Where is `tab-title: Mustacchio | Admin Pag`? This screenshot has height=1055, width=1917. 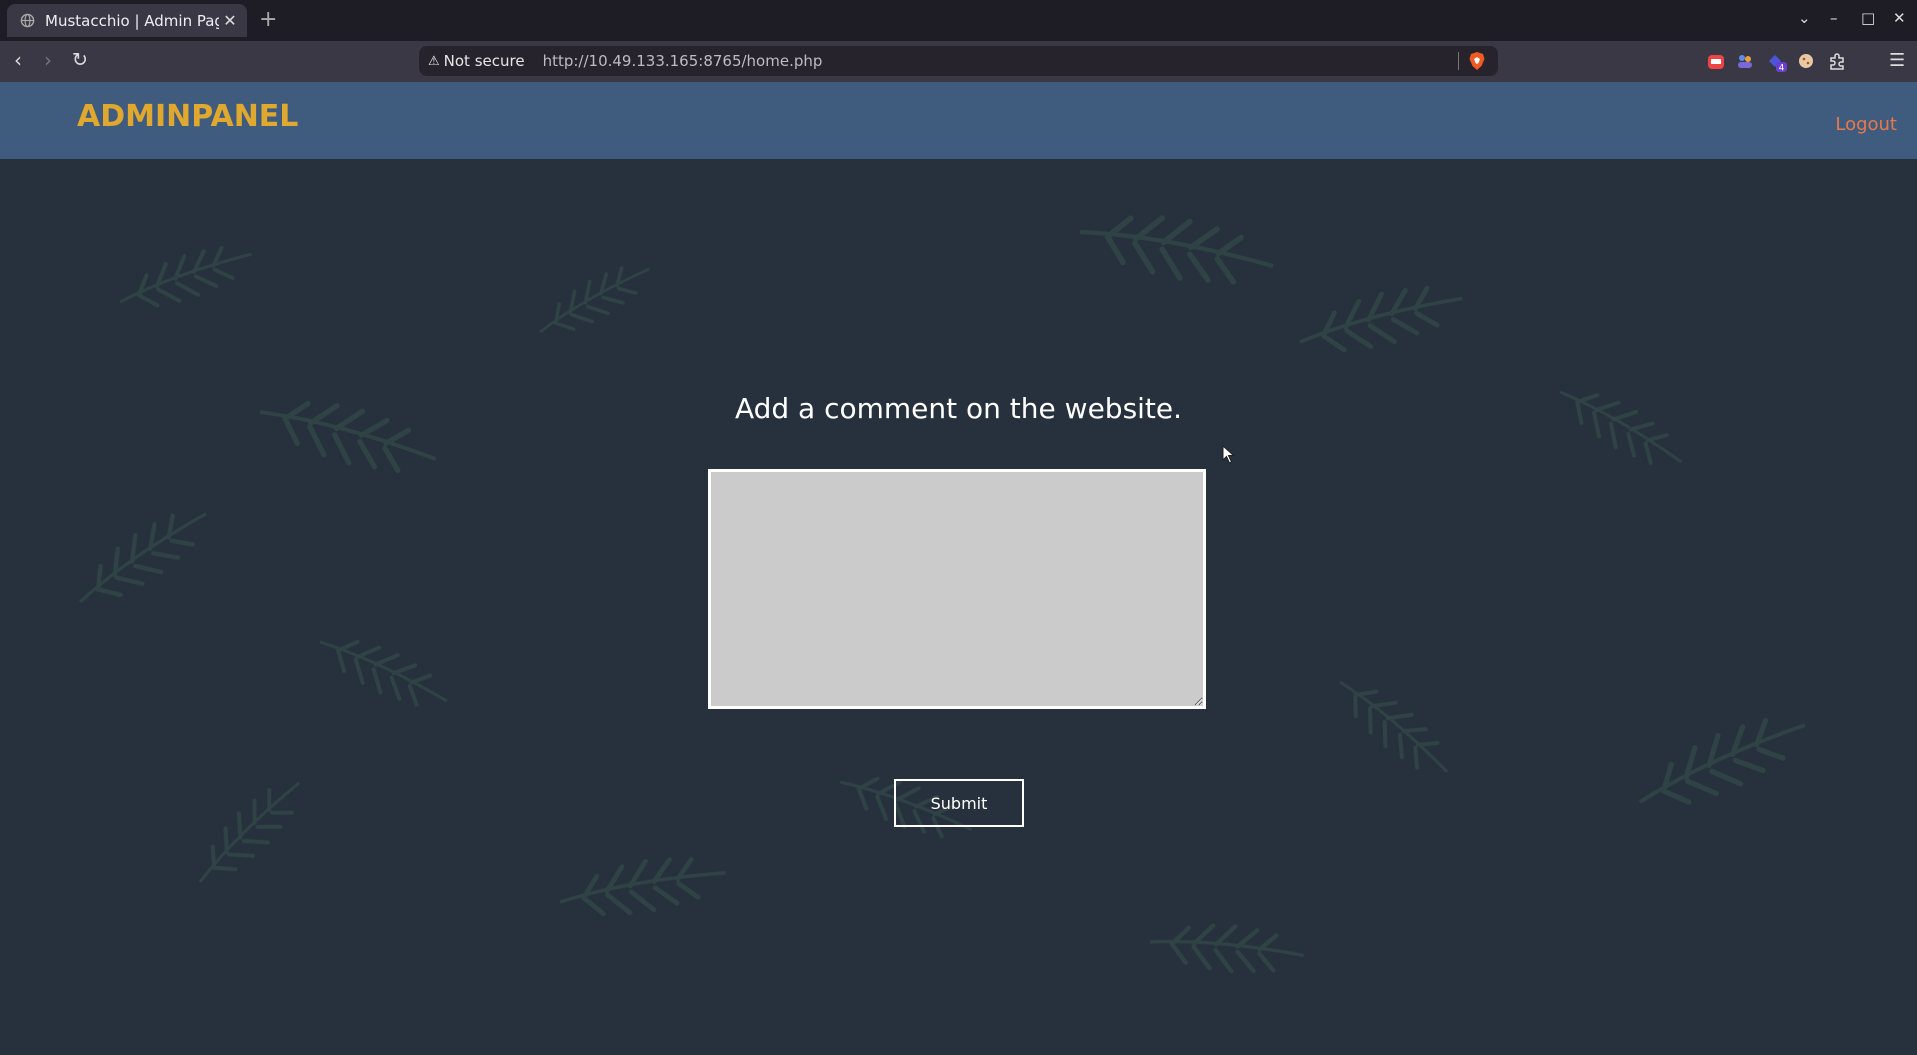 tab-title: Mustacchio | Admin Pag is located at coordinates (132, 20).